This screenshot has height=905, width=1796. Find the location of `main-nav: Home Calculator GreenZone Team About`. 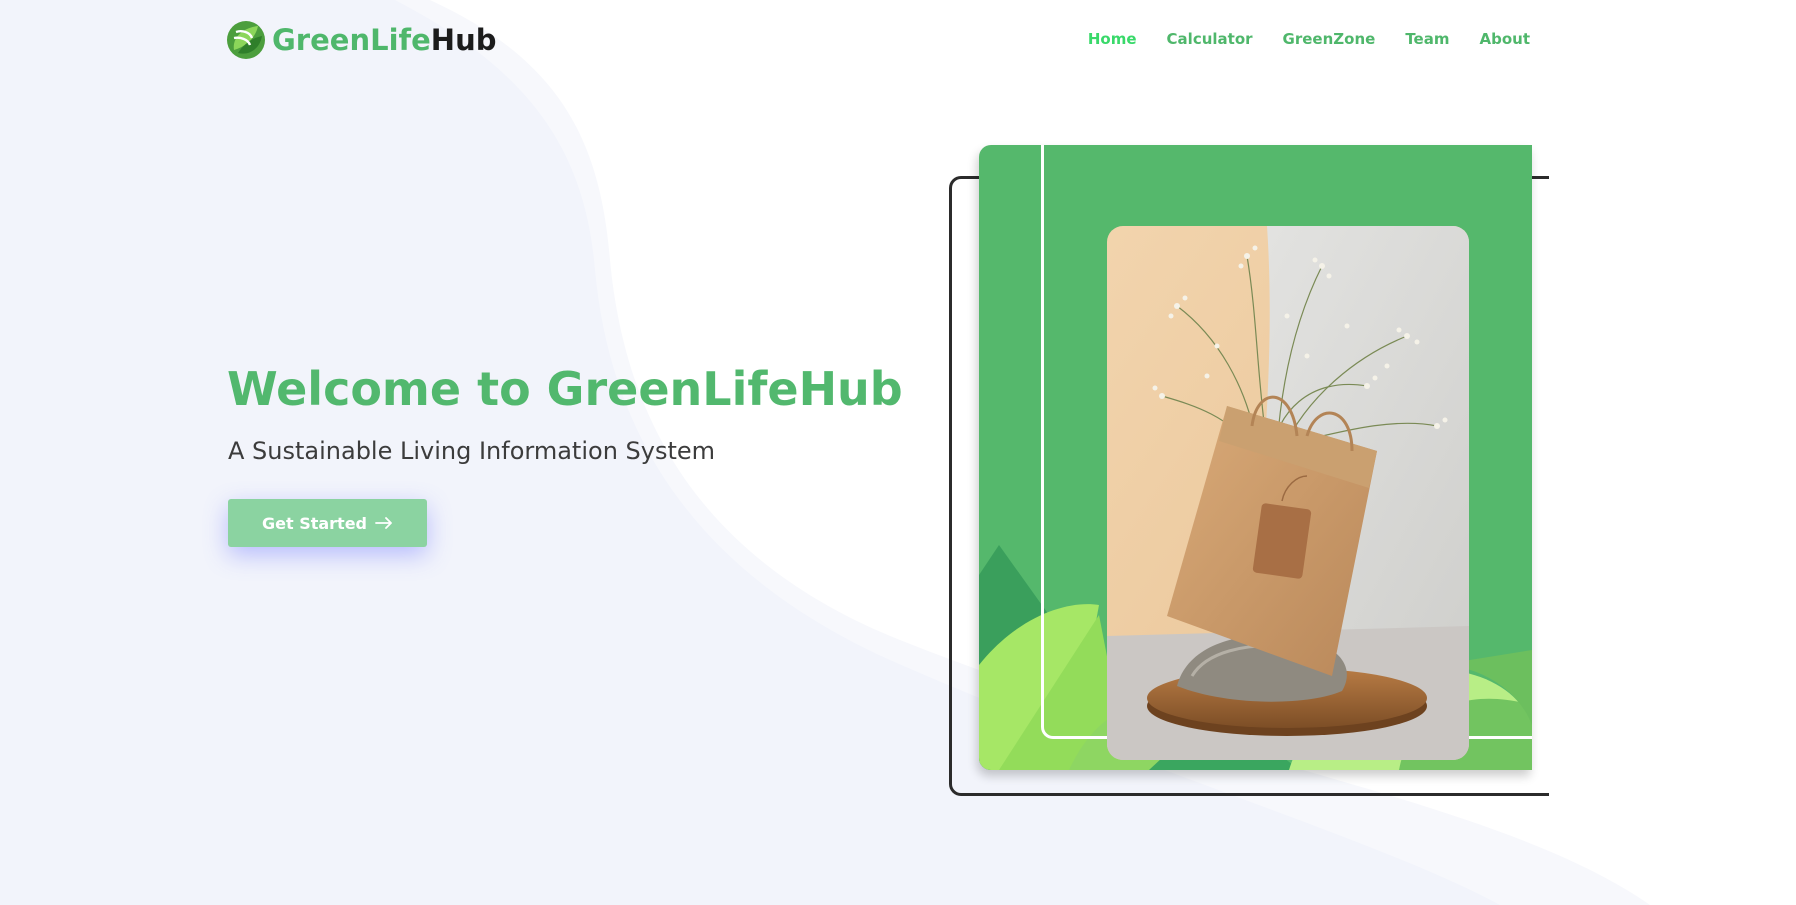

main-nav: Home Calculator GreenZone Team About is located at coordinates (1294, 39).